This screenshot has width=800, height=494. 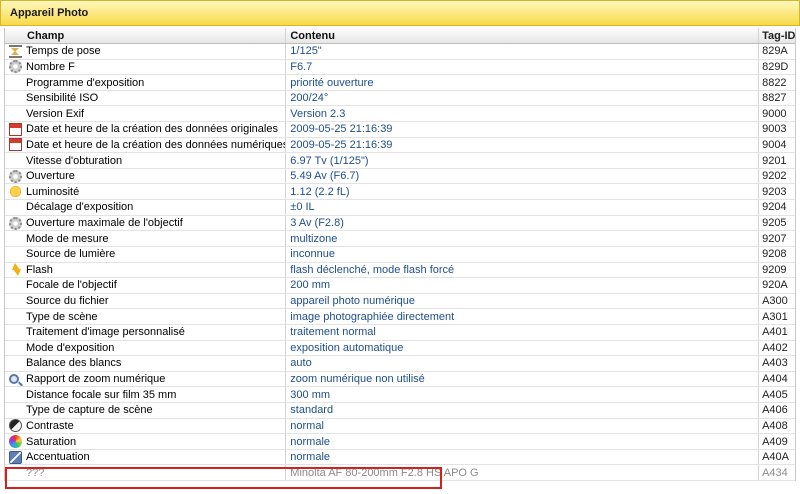 What do you see at coordinates (146, 35) in the screenshot?
I see `column-header-field: Champ` at bounding box center [146, 35].